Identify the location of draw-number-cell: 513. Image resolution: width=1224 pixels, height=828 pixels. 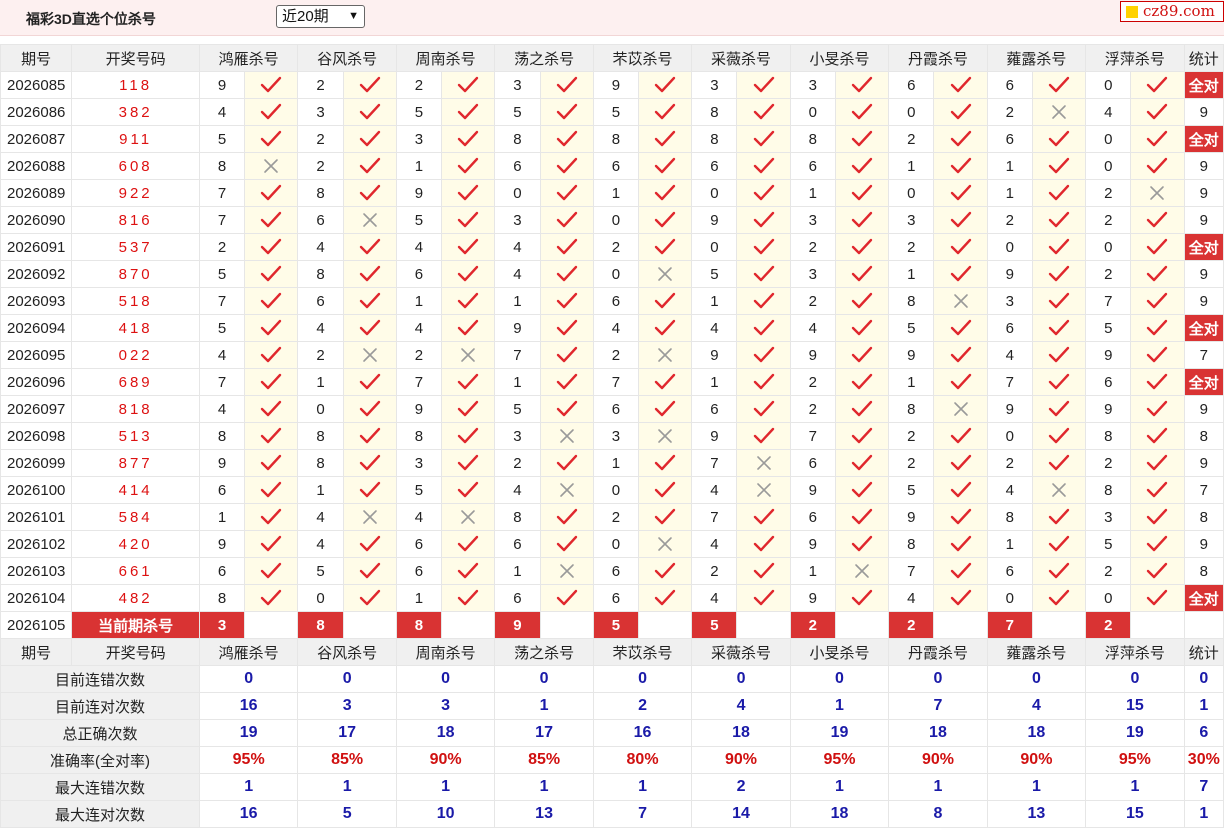
(135, 436).